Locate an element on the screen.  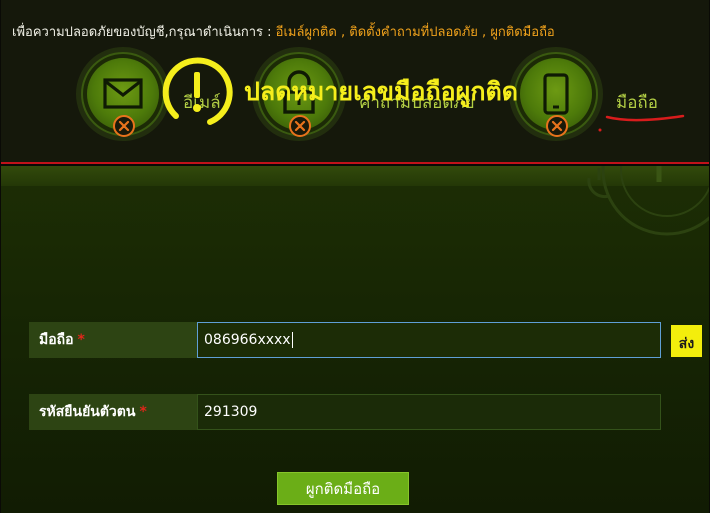
link-bind-email: อีเมล์ผูกติด is located at coordinates (306, 32).